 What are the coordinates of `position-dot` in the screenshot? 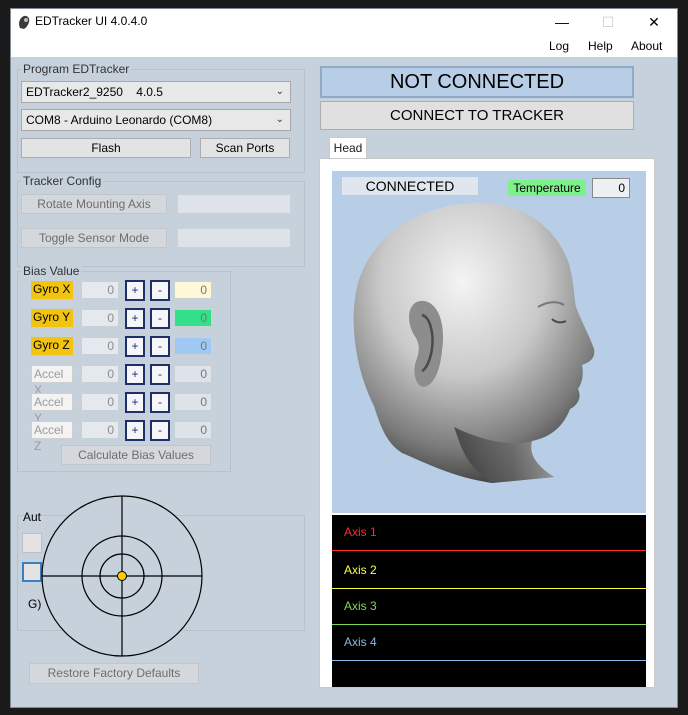 It's located at (122, 576).